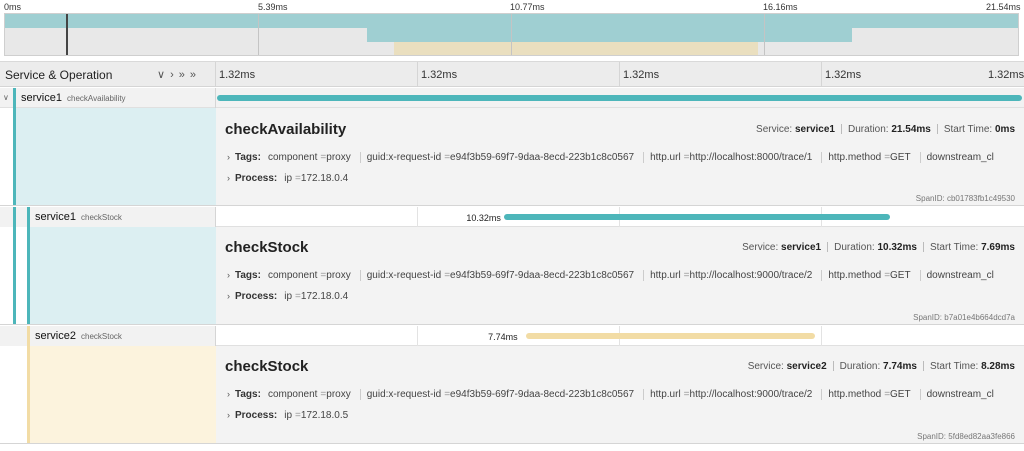 This screenshot has width=1024, height=451. Describe the element at coordinates (324, 415) in the screenshot. I see `process-ip-value: 172.18.0.5` at that location.